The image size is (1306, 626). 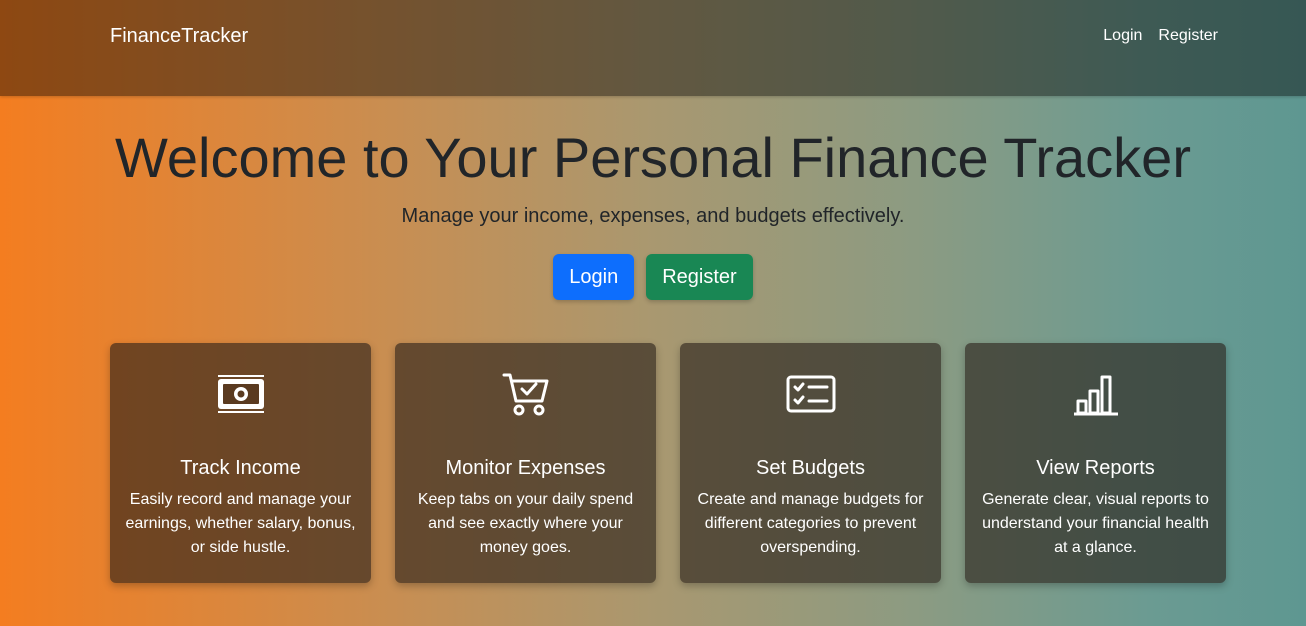 What do you see at coordinates (810, 394) in the screenshot?
I see `card-checklist-icon` at bounding box center [810, 394].